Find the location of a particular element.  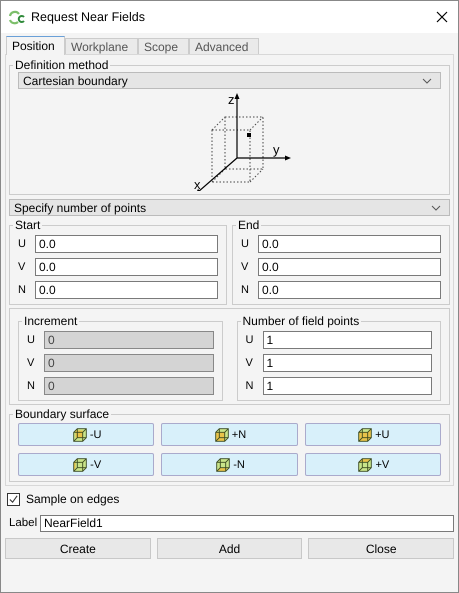

tab: Workplane is located at coordinates (101, 46).